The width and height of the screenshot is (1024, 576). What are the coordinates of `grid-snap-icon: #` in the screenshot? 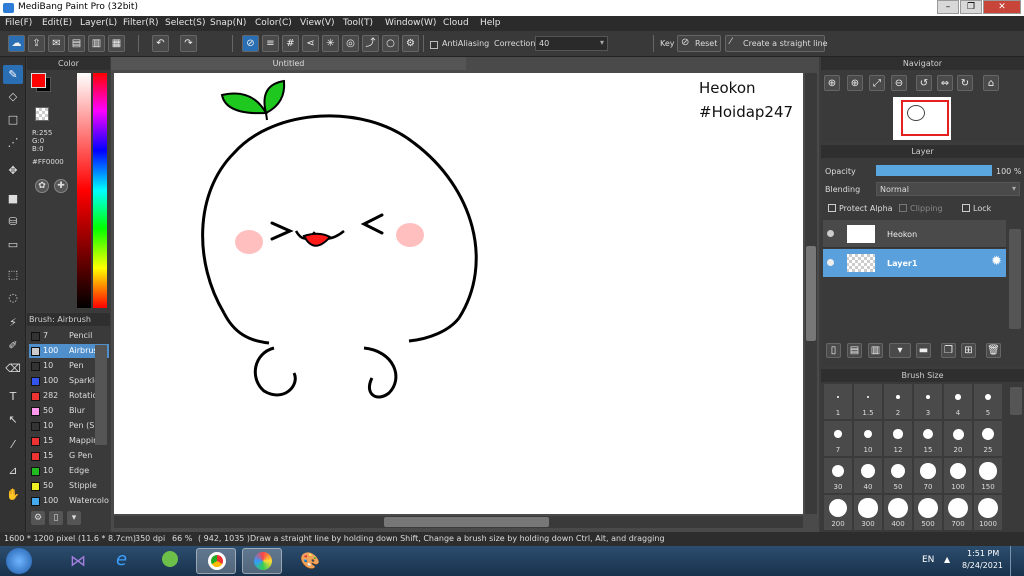 It's located at (290, 43).